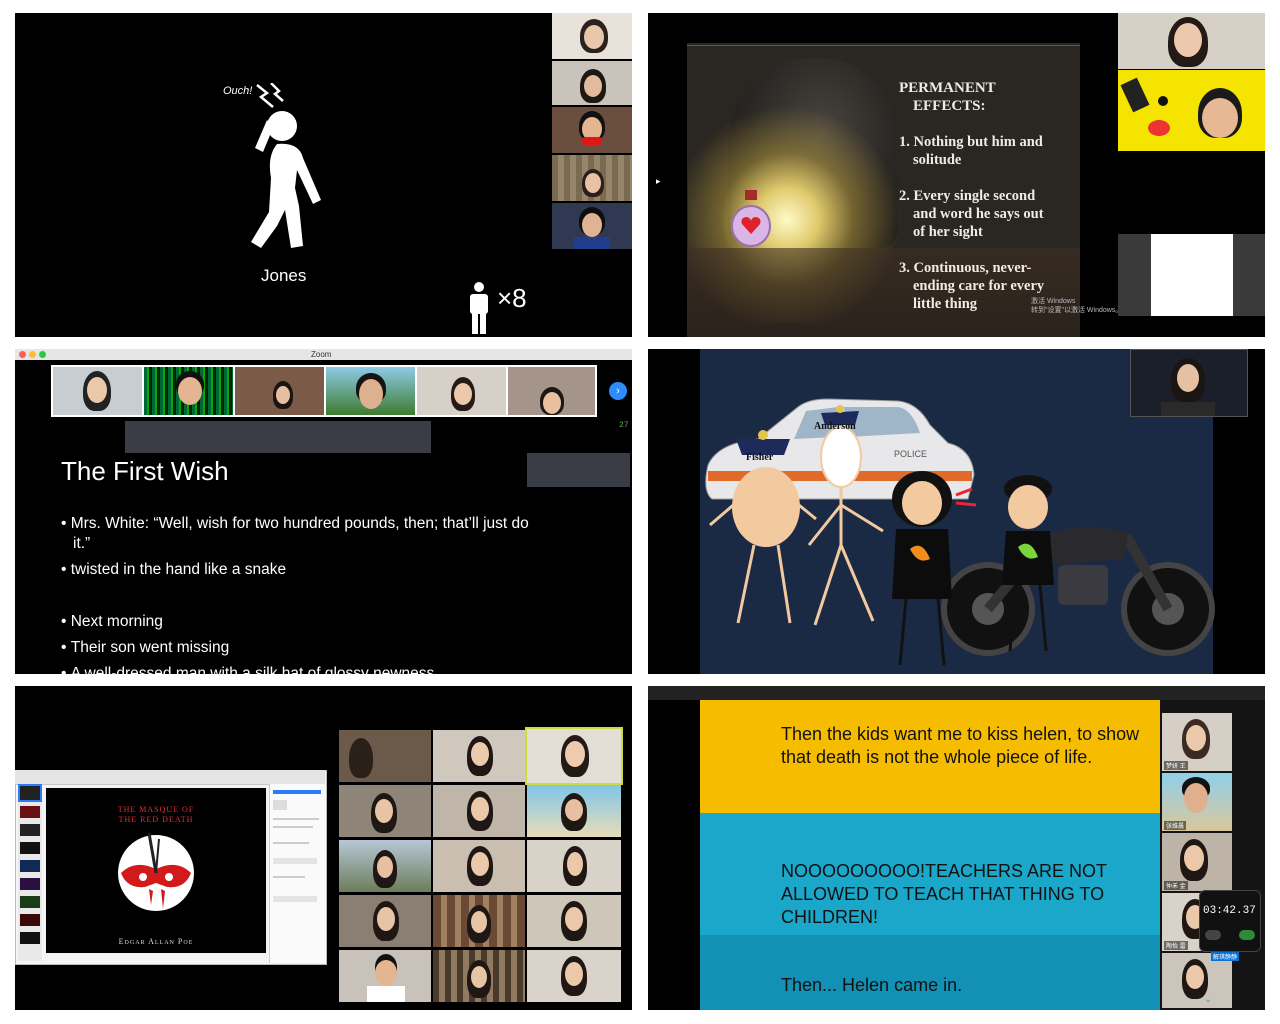 The image size is (1280, 1024). What do you see at coordinates (321, 354) in the screenshot?
I see `window-title: Zoom` at bounding box center [321, 354].